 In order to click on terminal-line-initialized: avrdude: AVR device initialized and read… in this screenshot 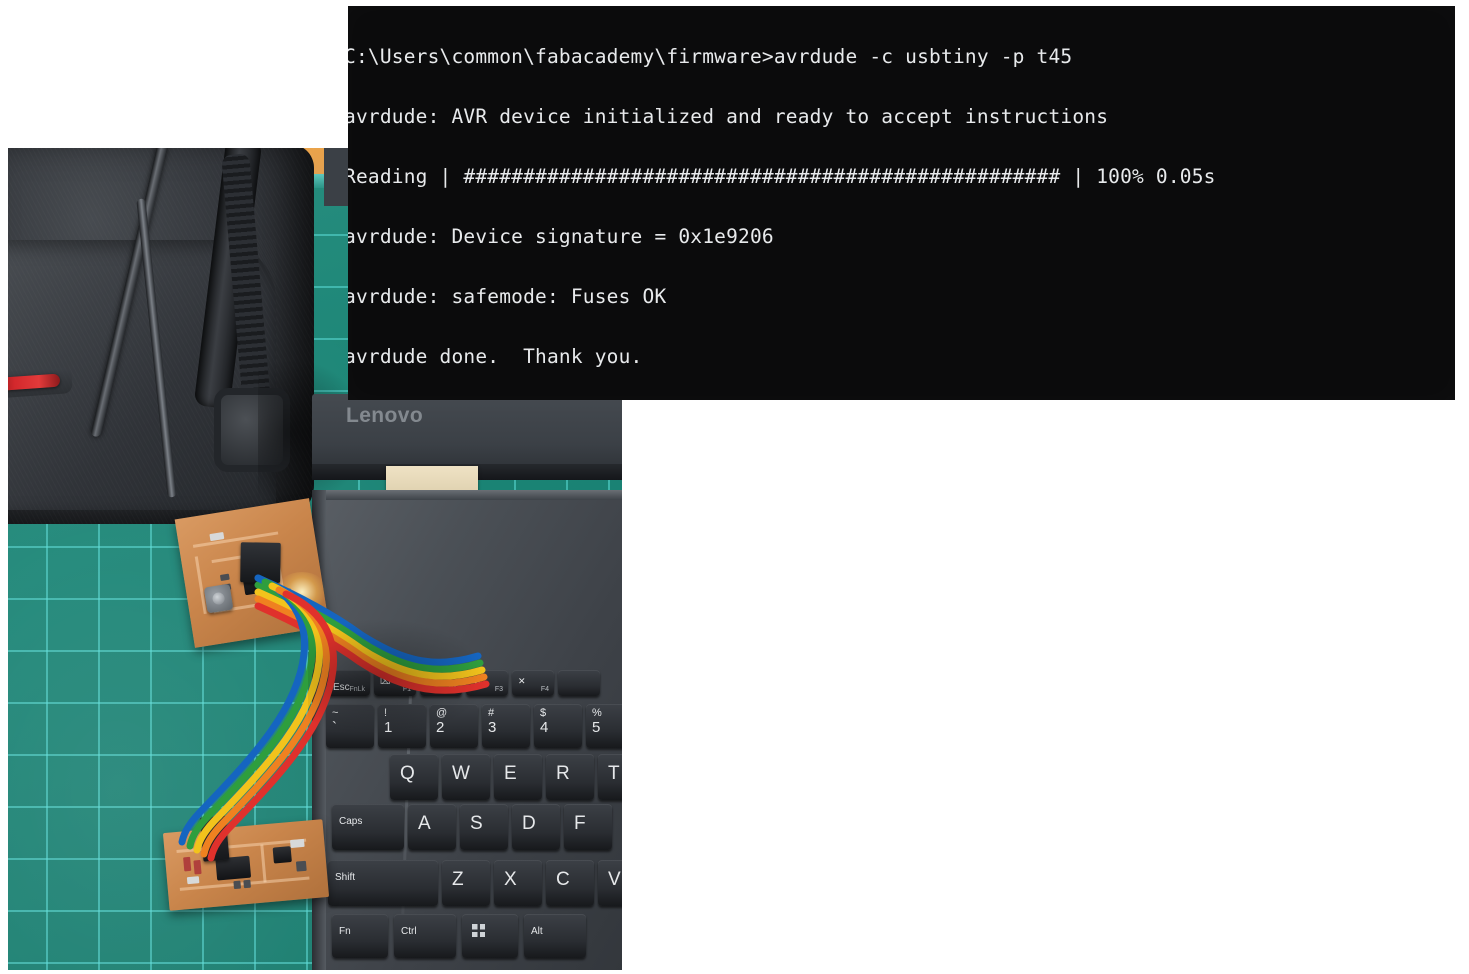, I will do `click(728, 116)`.